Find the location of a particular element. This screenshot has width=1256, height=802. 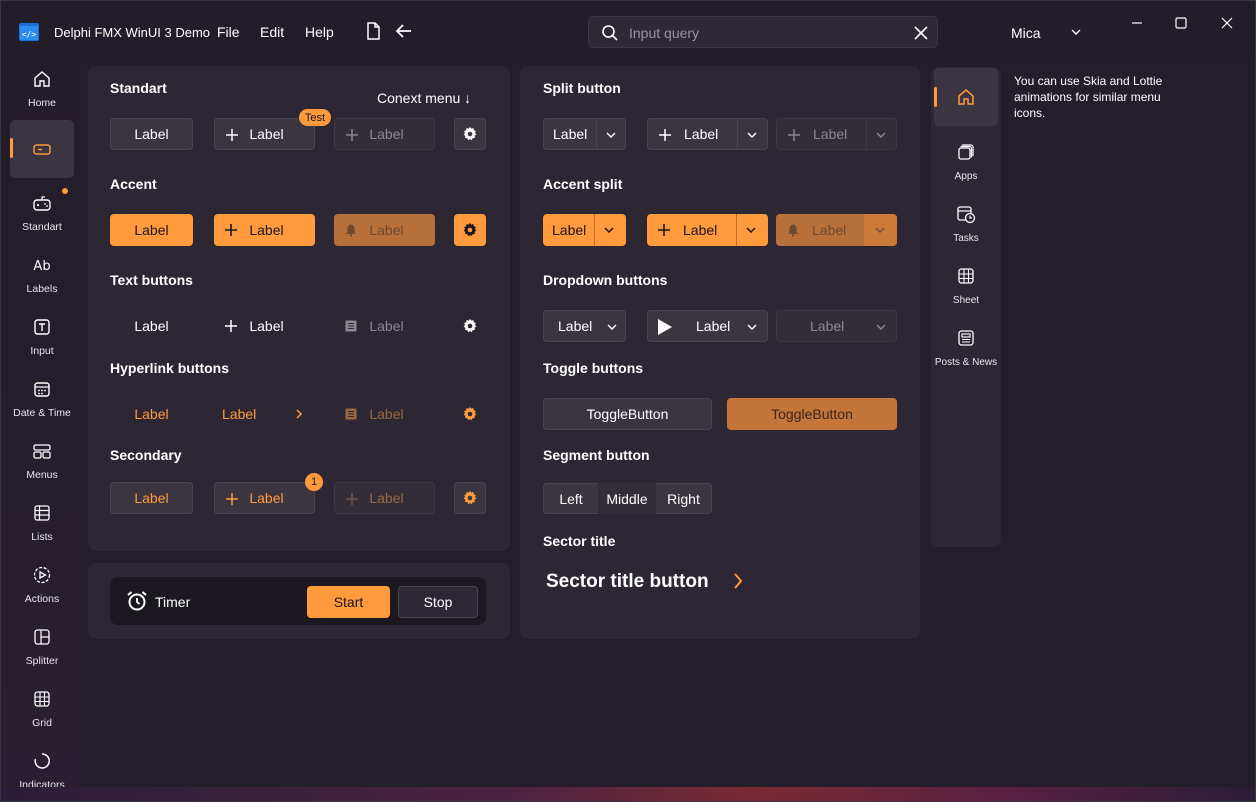

accent-add-button: Label is located at coordinates (264, 230).